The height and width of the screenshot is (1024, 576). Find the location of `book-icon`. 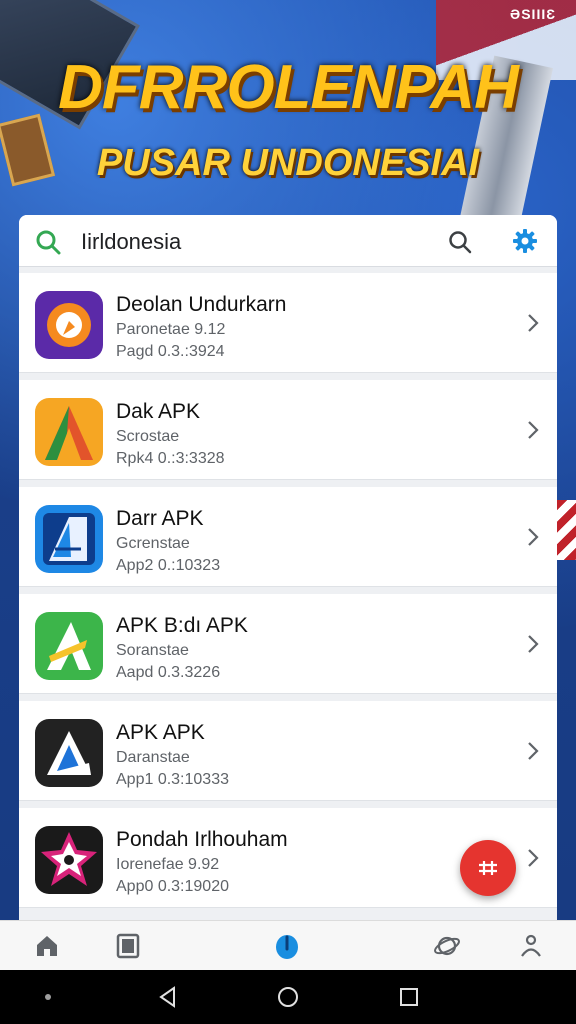

book-icon is located at coordinates (128, 946).